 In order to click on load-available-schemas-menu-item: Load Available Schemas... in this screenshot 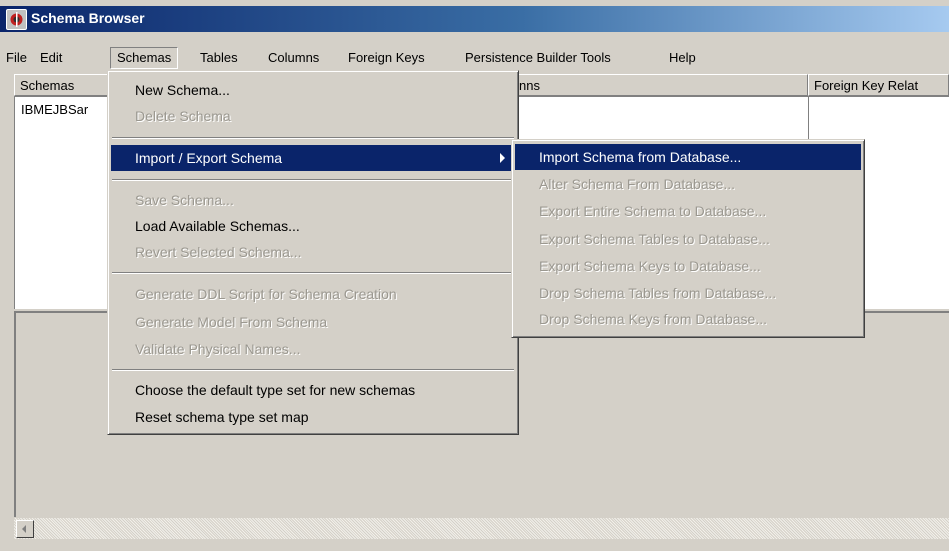, I will do `click(313, 226)`.